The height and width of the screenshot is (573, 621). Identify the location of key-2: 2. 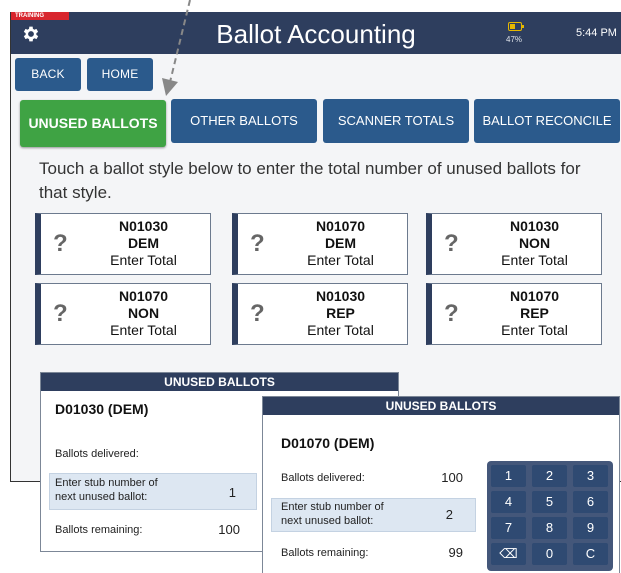
(549, 476).